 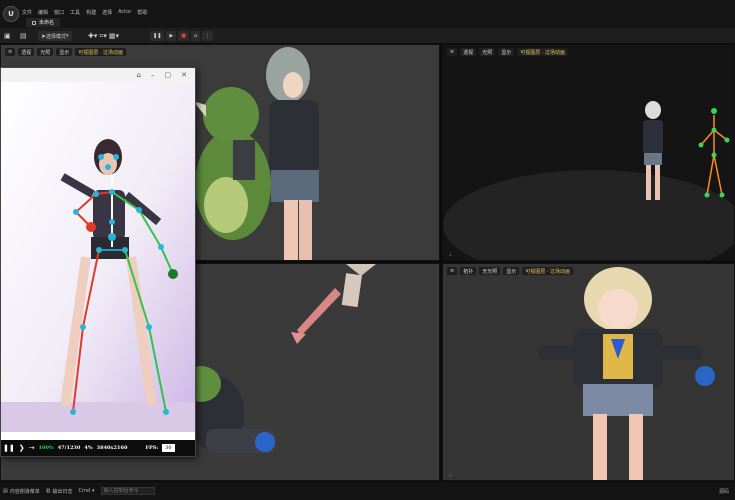 I want to click on source-control-button: 源码, so click(x=724, y=491).